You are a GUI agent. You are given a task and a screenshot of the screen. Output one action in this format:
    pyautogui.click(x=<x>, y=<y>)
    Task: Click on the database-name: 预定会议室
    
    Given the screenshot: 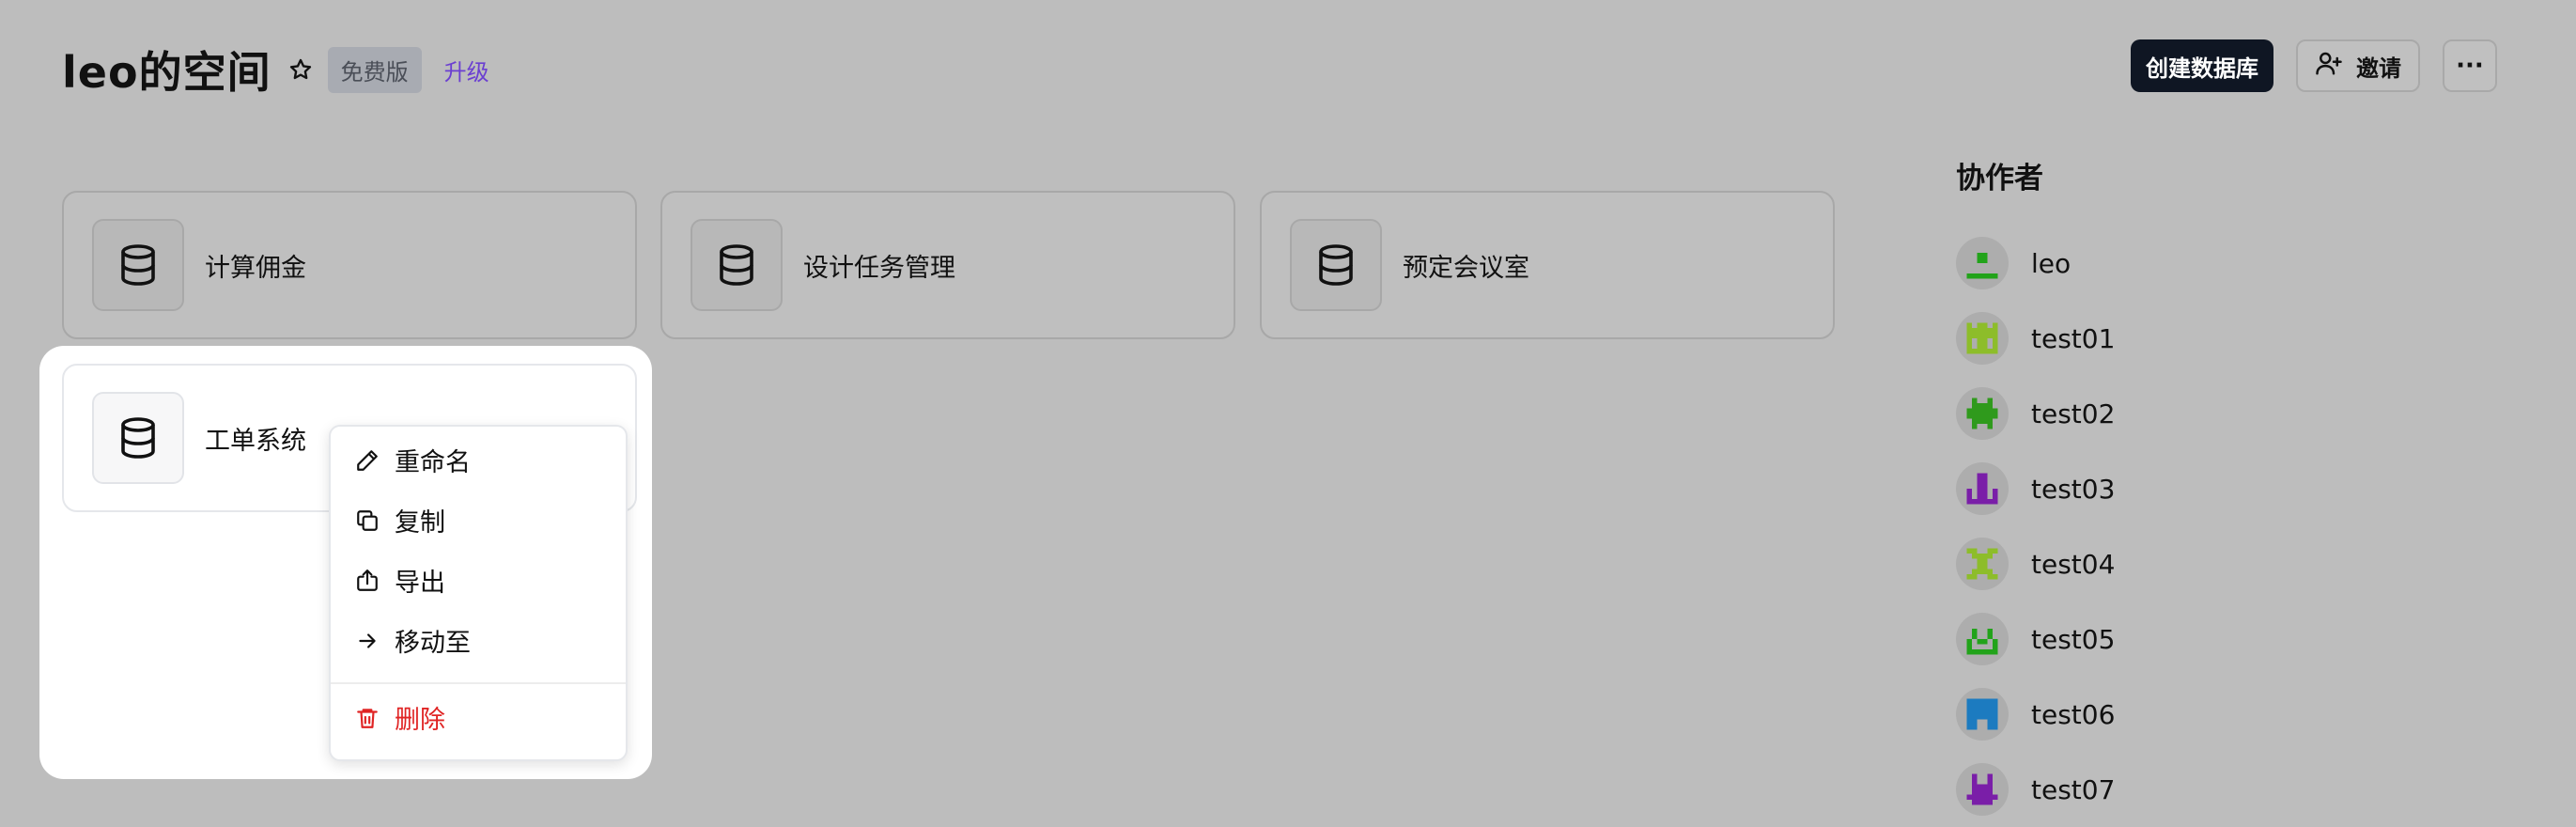 What is the action you would take?
    pyautogui.click(x=1466, y=268)
    